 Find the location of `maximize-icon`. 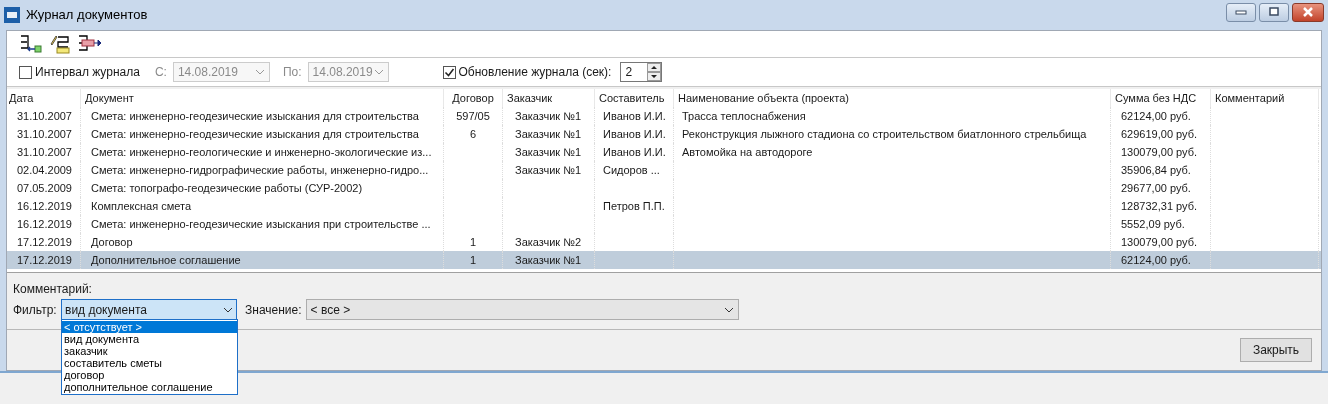

maximize-icon is located at coordinates (1274, 12).